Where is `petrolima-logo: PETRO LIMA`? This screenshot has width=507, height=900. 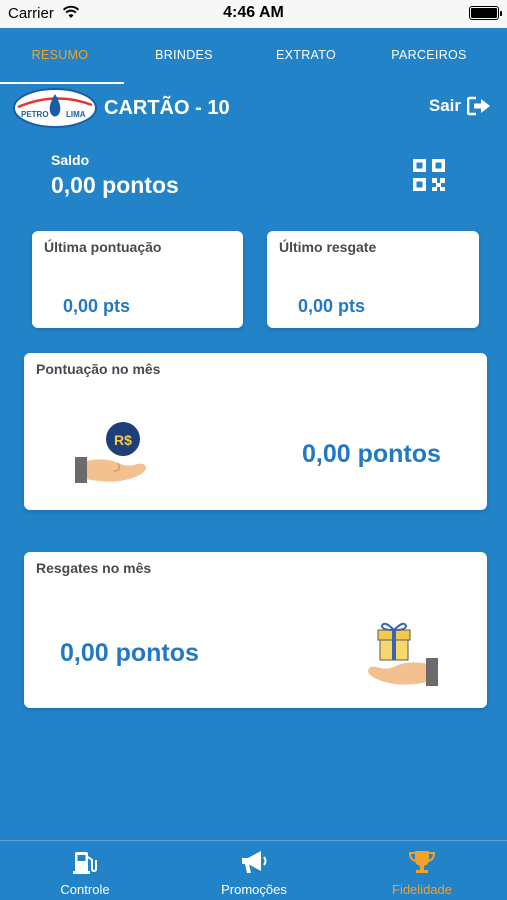
petrolima-logo: PETRO LIMA is located at coordinates (55, 108).